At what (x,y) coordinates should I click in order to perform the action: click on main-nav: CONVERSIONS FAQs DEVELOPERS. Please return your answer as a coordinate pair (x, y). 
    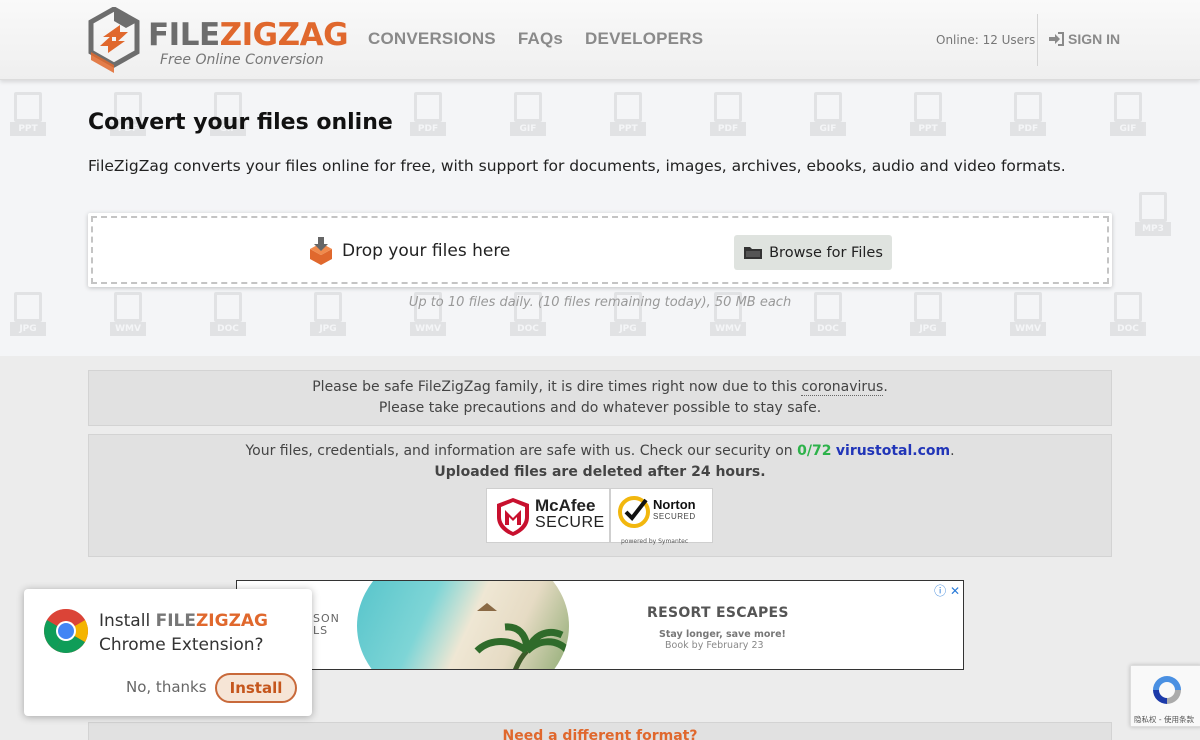
    Looking at the image, I should click on (535, 39).